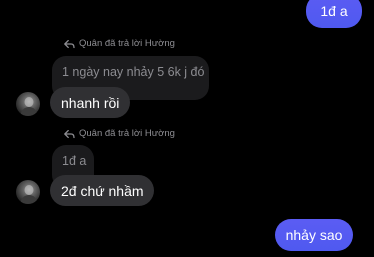 This screenshot has height=257, width=374. I want to click on message-text: nhảy sao, so click(314, 235).